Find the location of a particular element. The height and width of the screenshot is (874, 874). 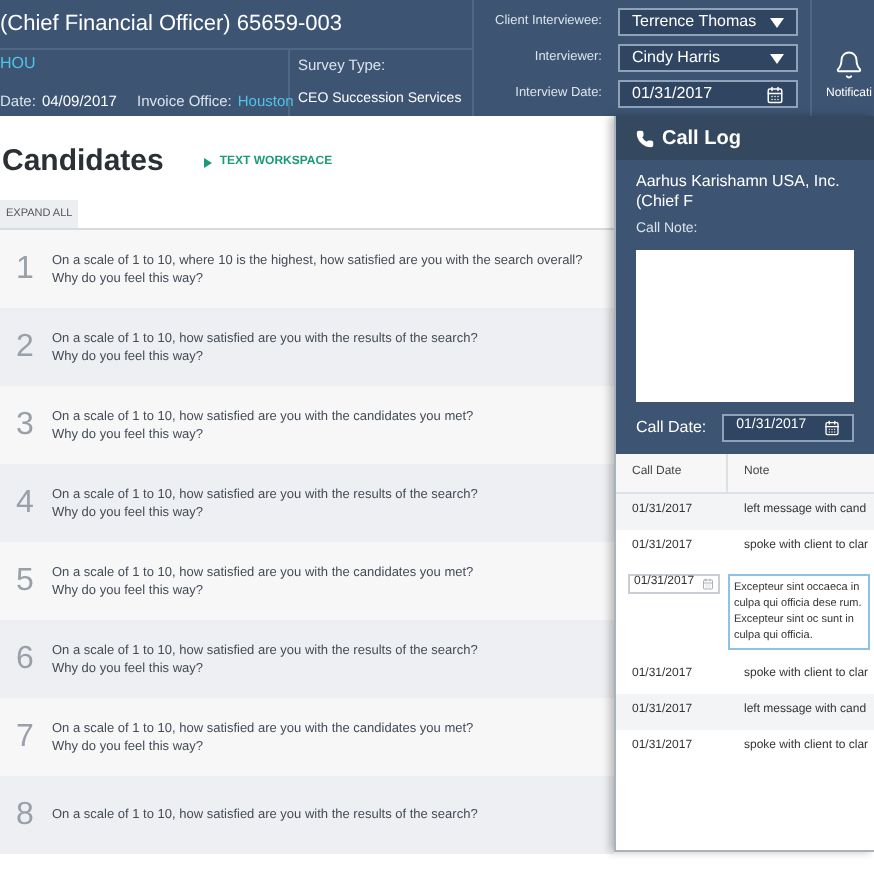

company-name: Aarhus Karishamn USA, Inc. (Chief F is located at coordinates (738, 191).